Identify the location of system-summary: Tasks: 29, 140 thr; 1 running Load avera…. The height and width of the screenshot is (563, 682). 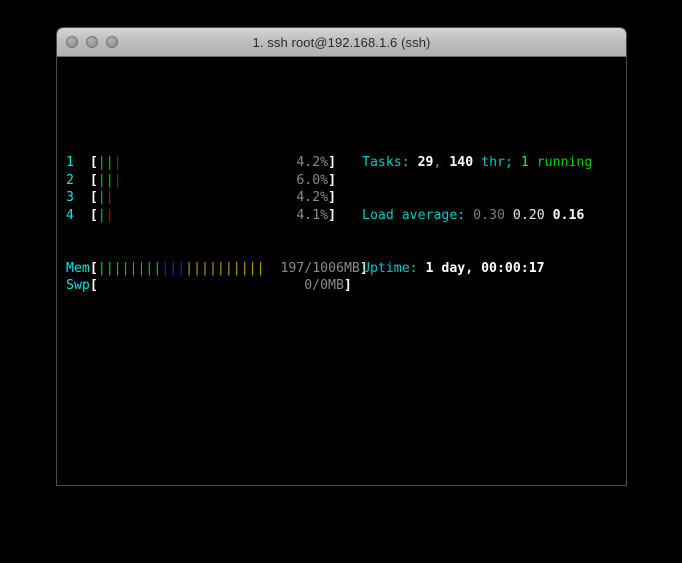
(477, 216).